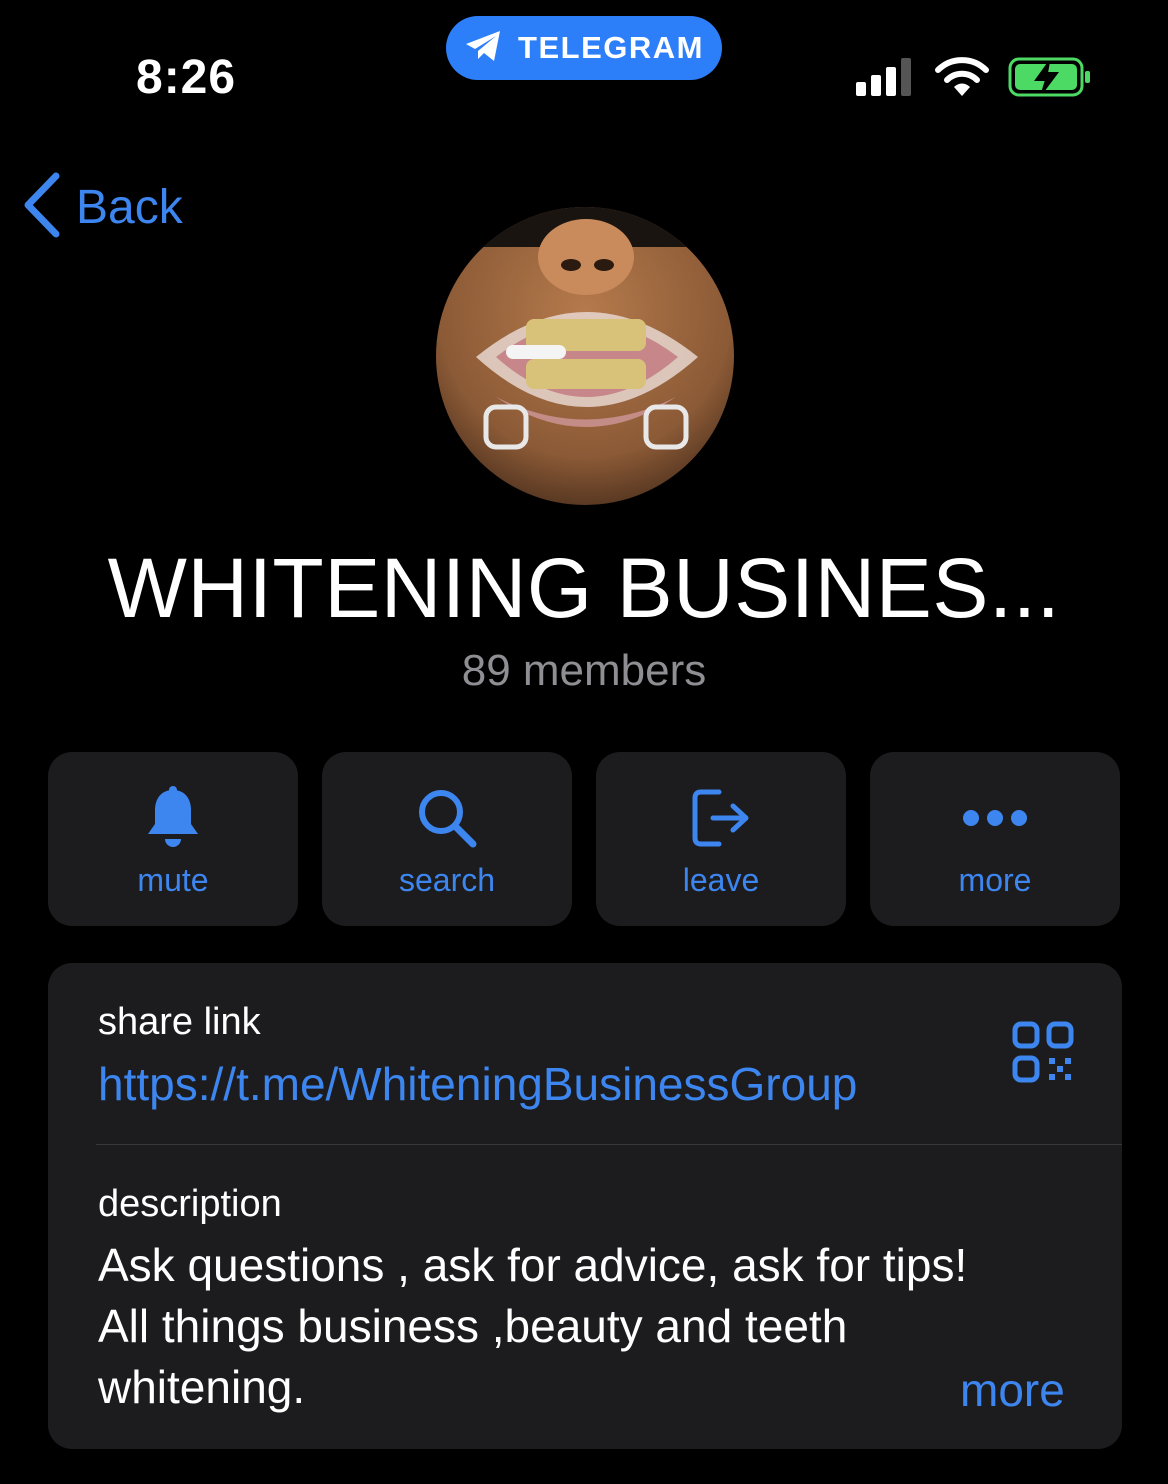 The width and height of the screenshot is (1168, 1484). I want to click on divider, so click(609, 1144).